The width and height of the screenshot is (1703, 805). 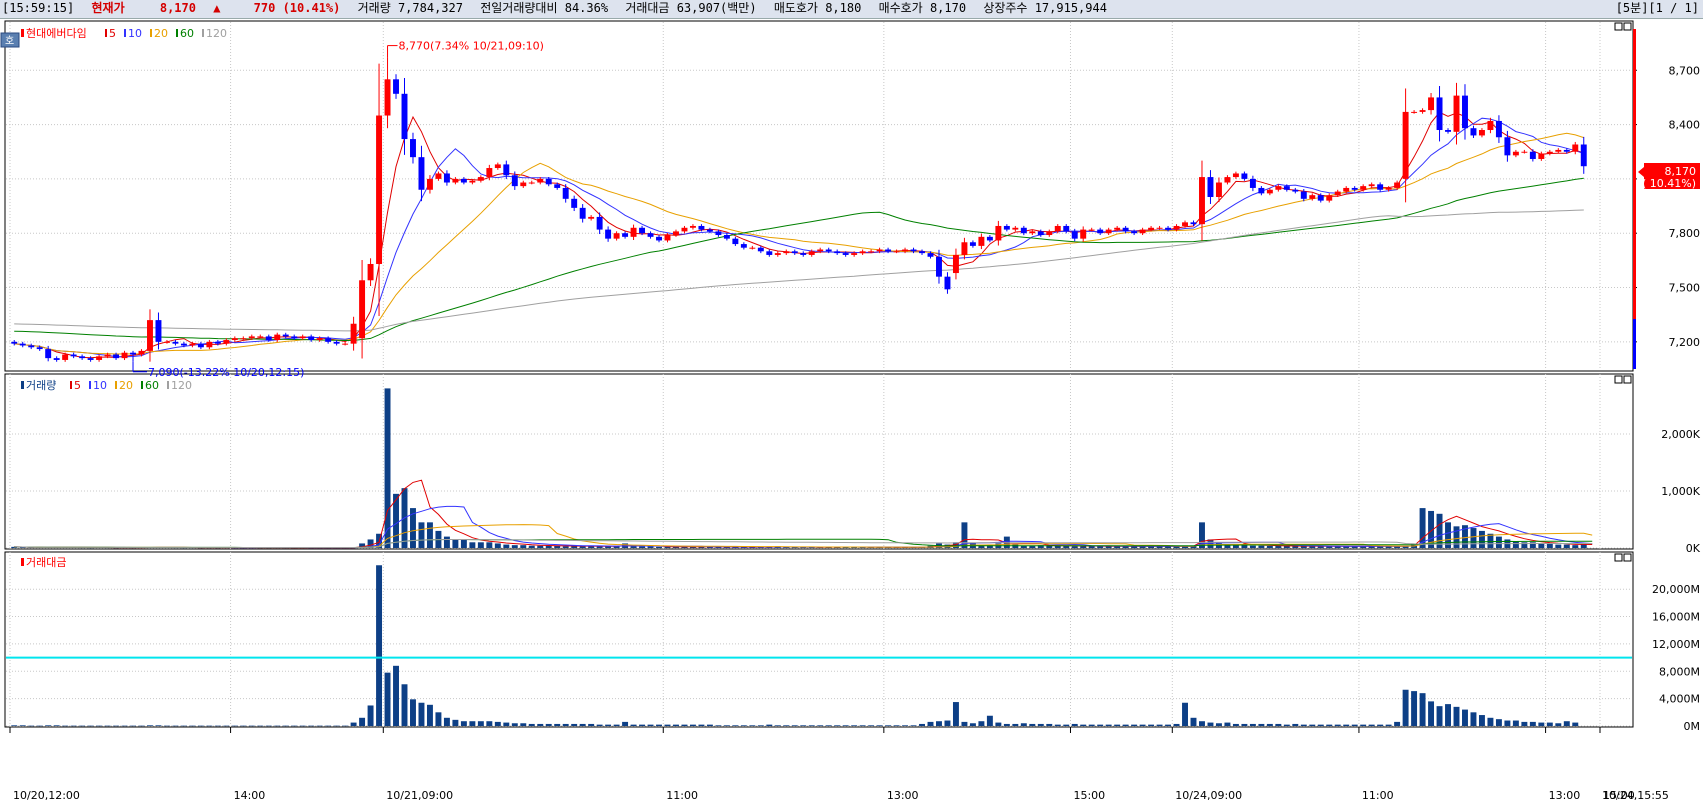 I want to click on amount-tick-label: 8,000M, so click(x=1679, y=671).